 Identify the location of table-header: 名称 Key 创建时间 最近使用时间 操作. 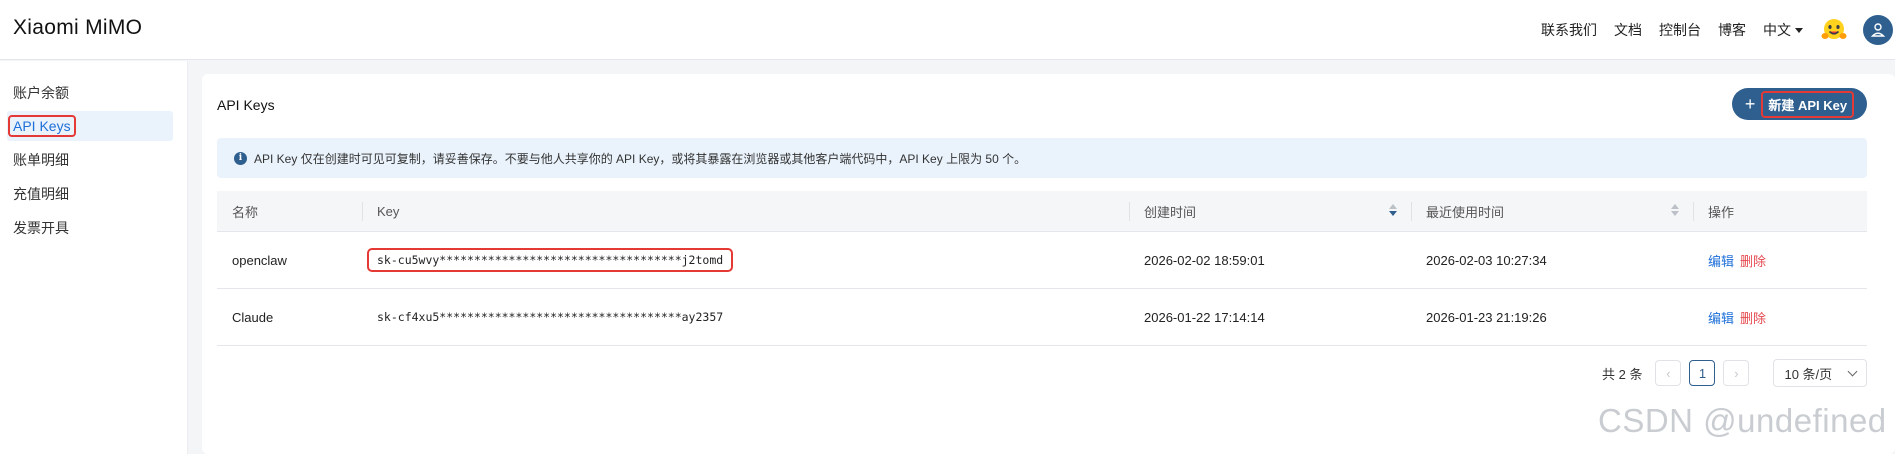
(1042, 211).